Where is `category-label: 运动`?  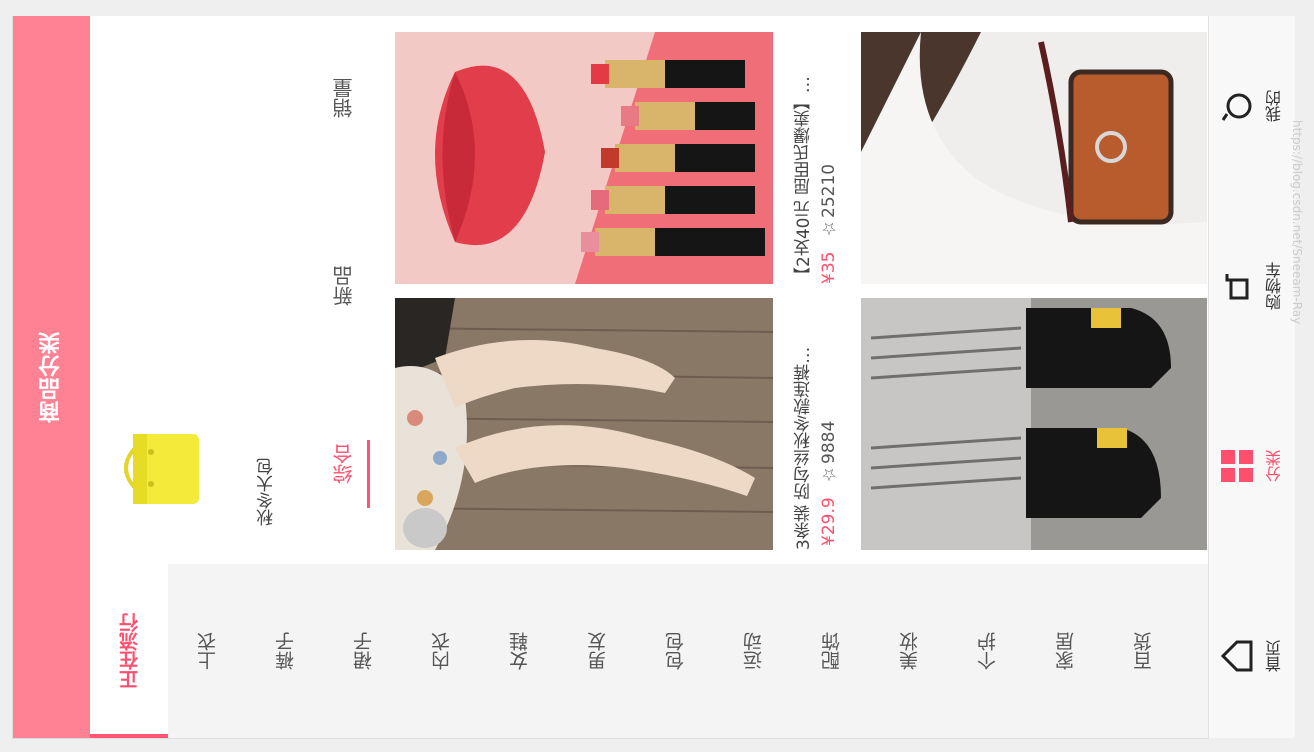 category-label: 运动 is located at coordinates (753, 651).